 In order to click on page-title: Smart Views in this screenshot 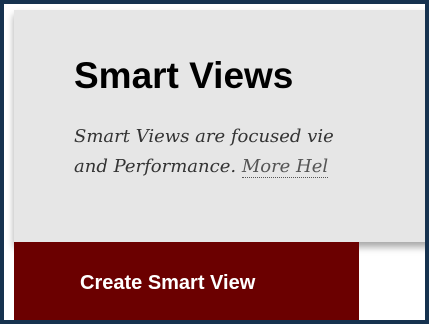, I will do `click(184, 75)`.